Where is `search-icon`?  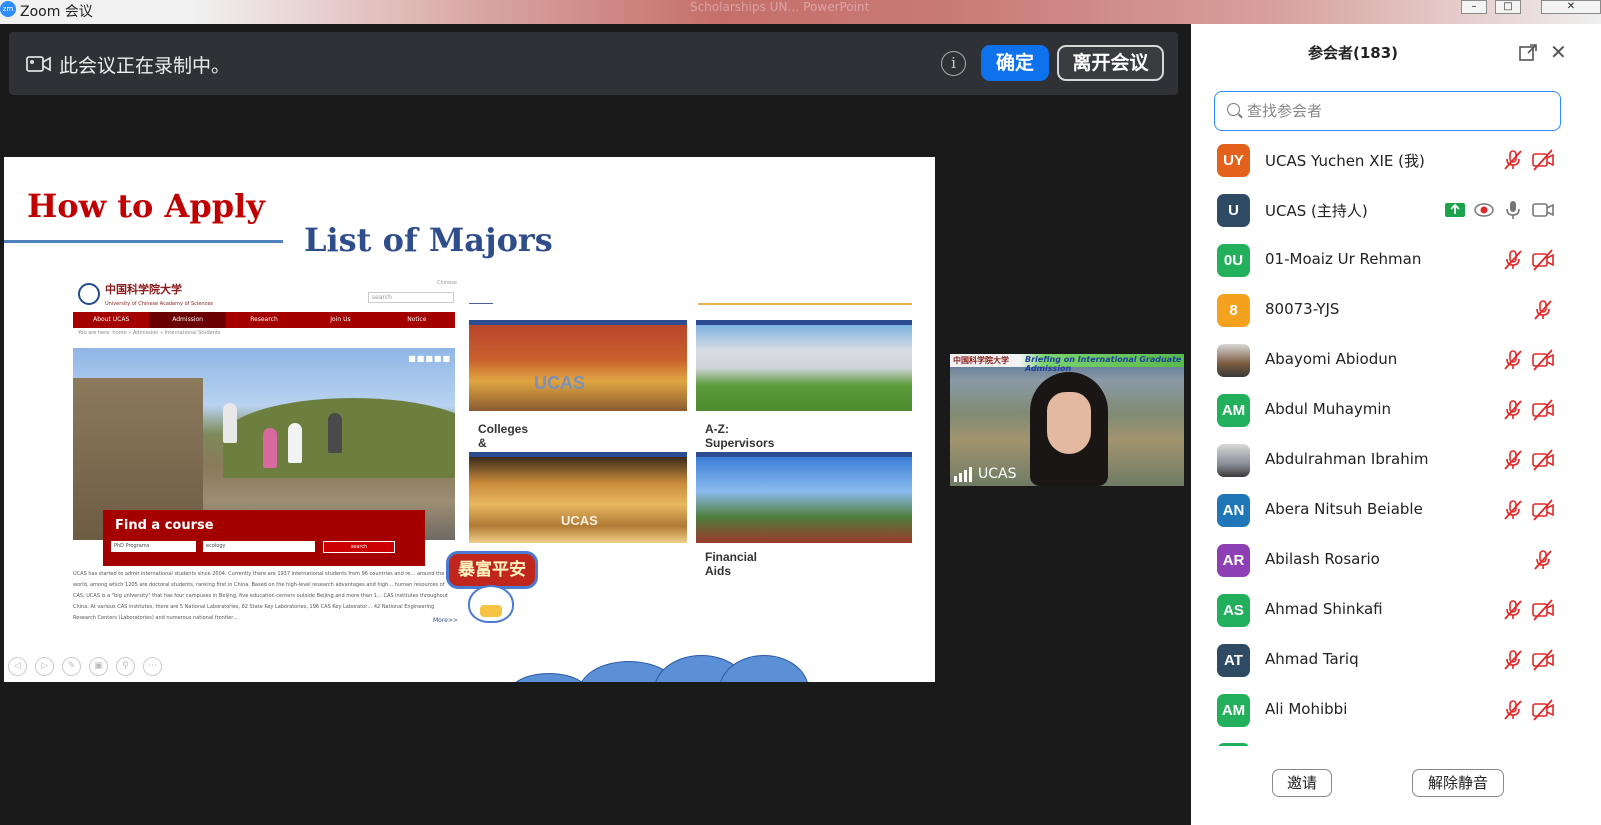 search-icon is located at coordinates (1233, 109).